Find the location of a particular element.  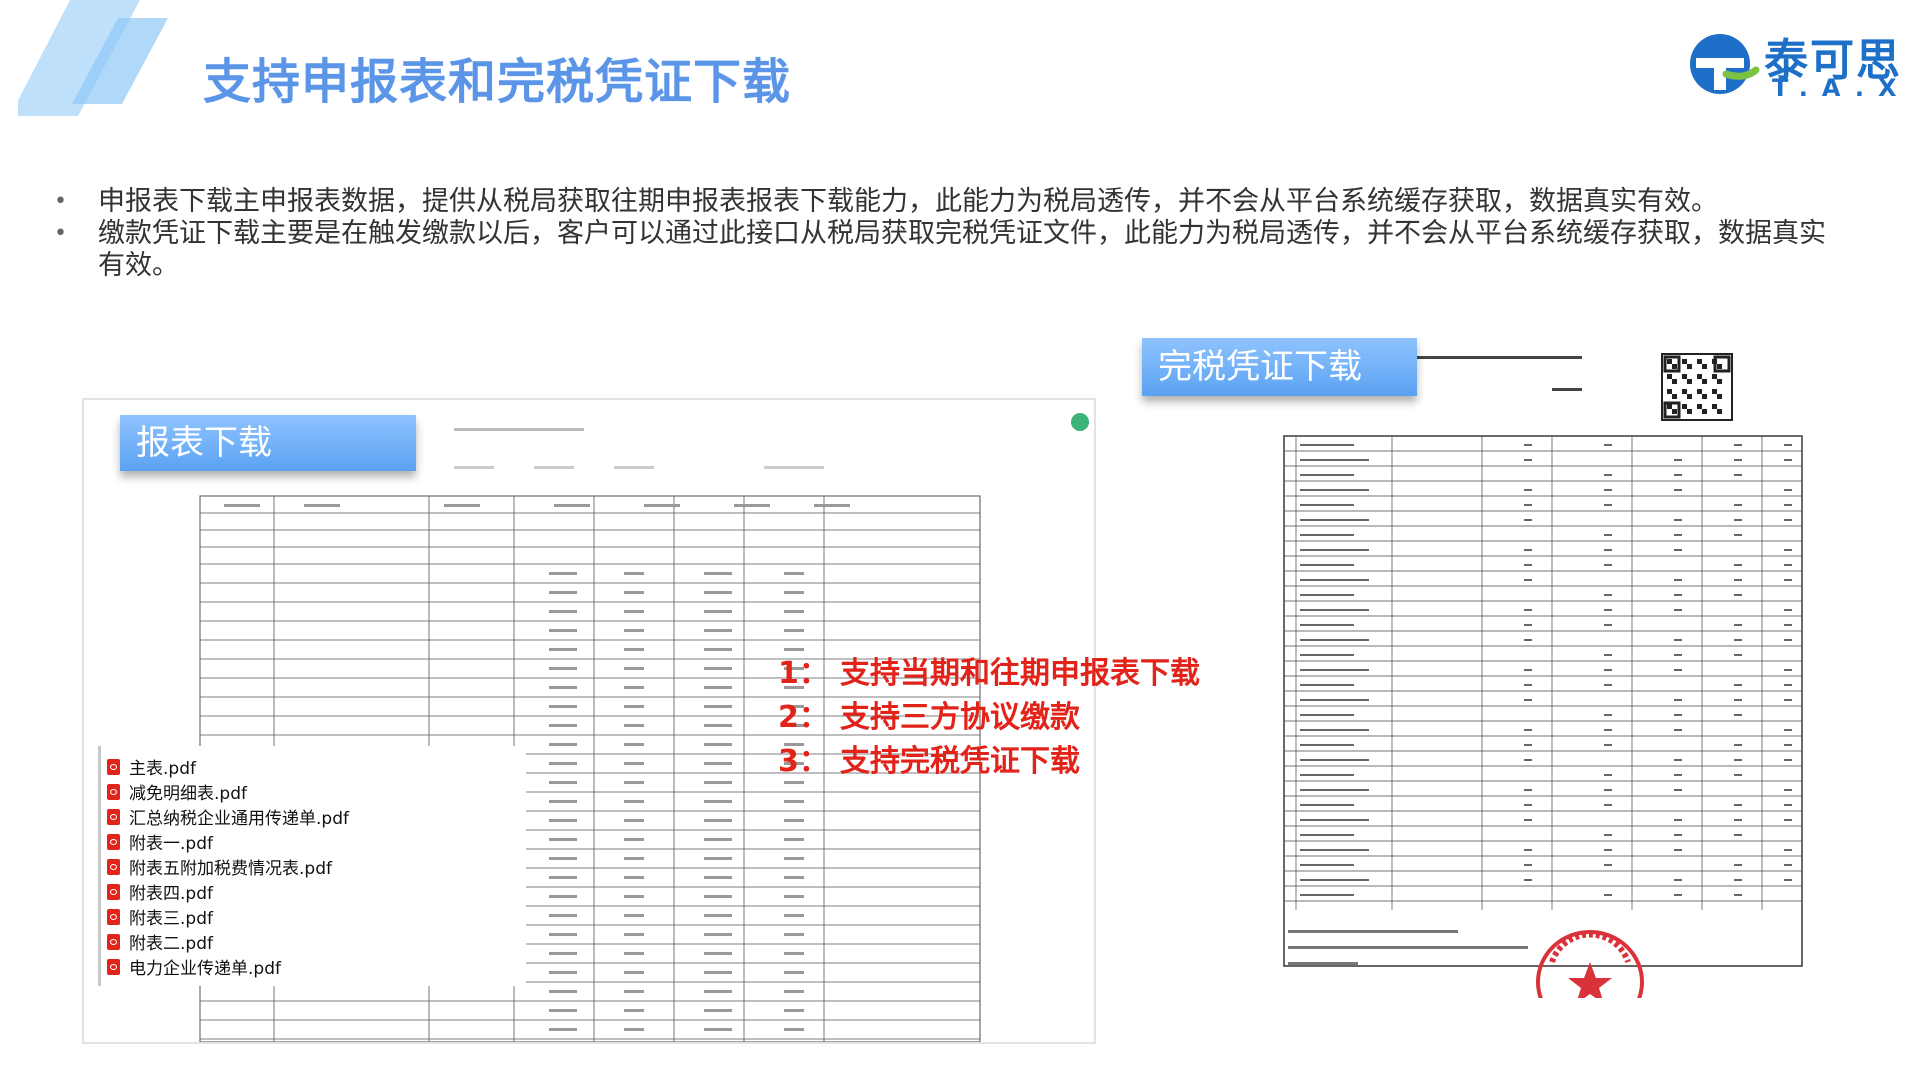

pdf-file-item: 主表.pdf is located at coordinates (313, 766).